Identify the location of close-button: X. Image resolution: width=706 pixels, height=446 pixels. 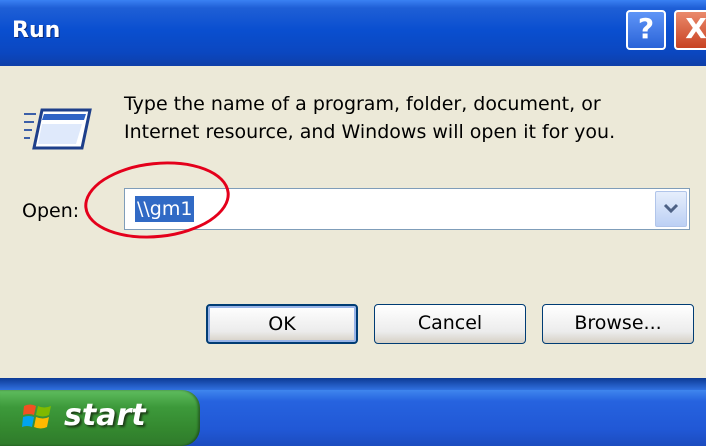
(690, 30).